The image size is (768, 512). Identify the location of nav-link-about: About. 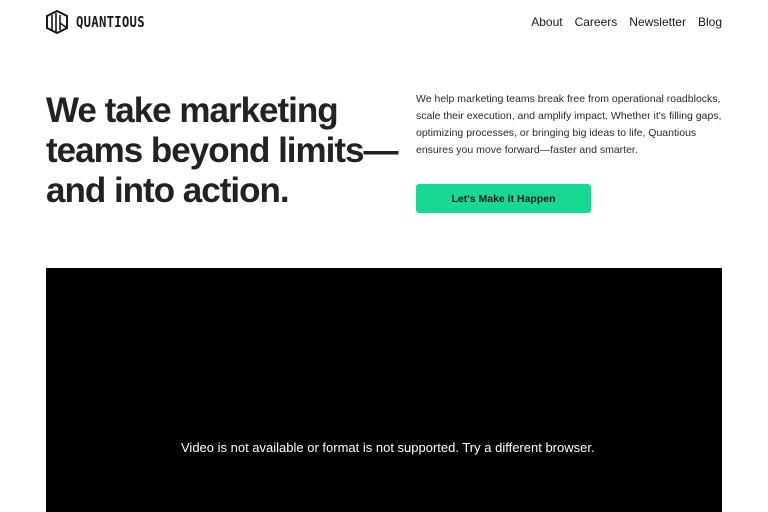
(546, 22).